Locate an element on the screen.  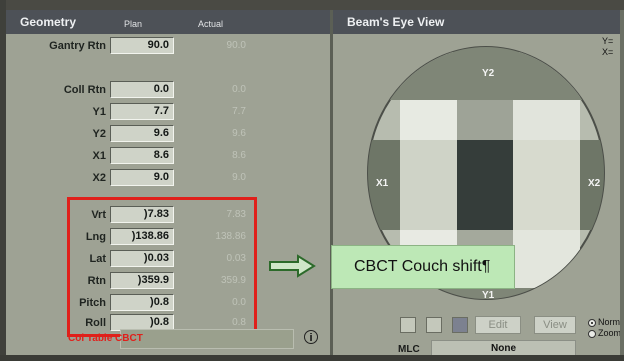
x1-plan-field: 8.6 is located at coordinates (142, 155).